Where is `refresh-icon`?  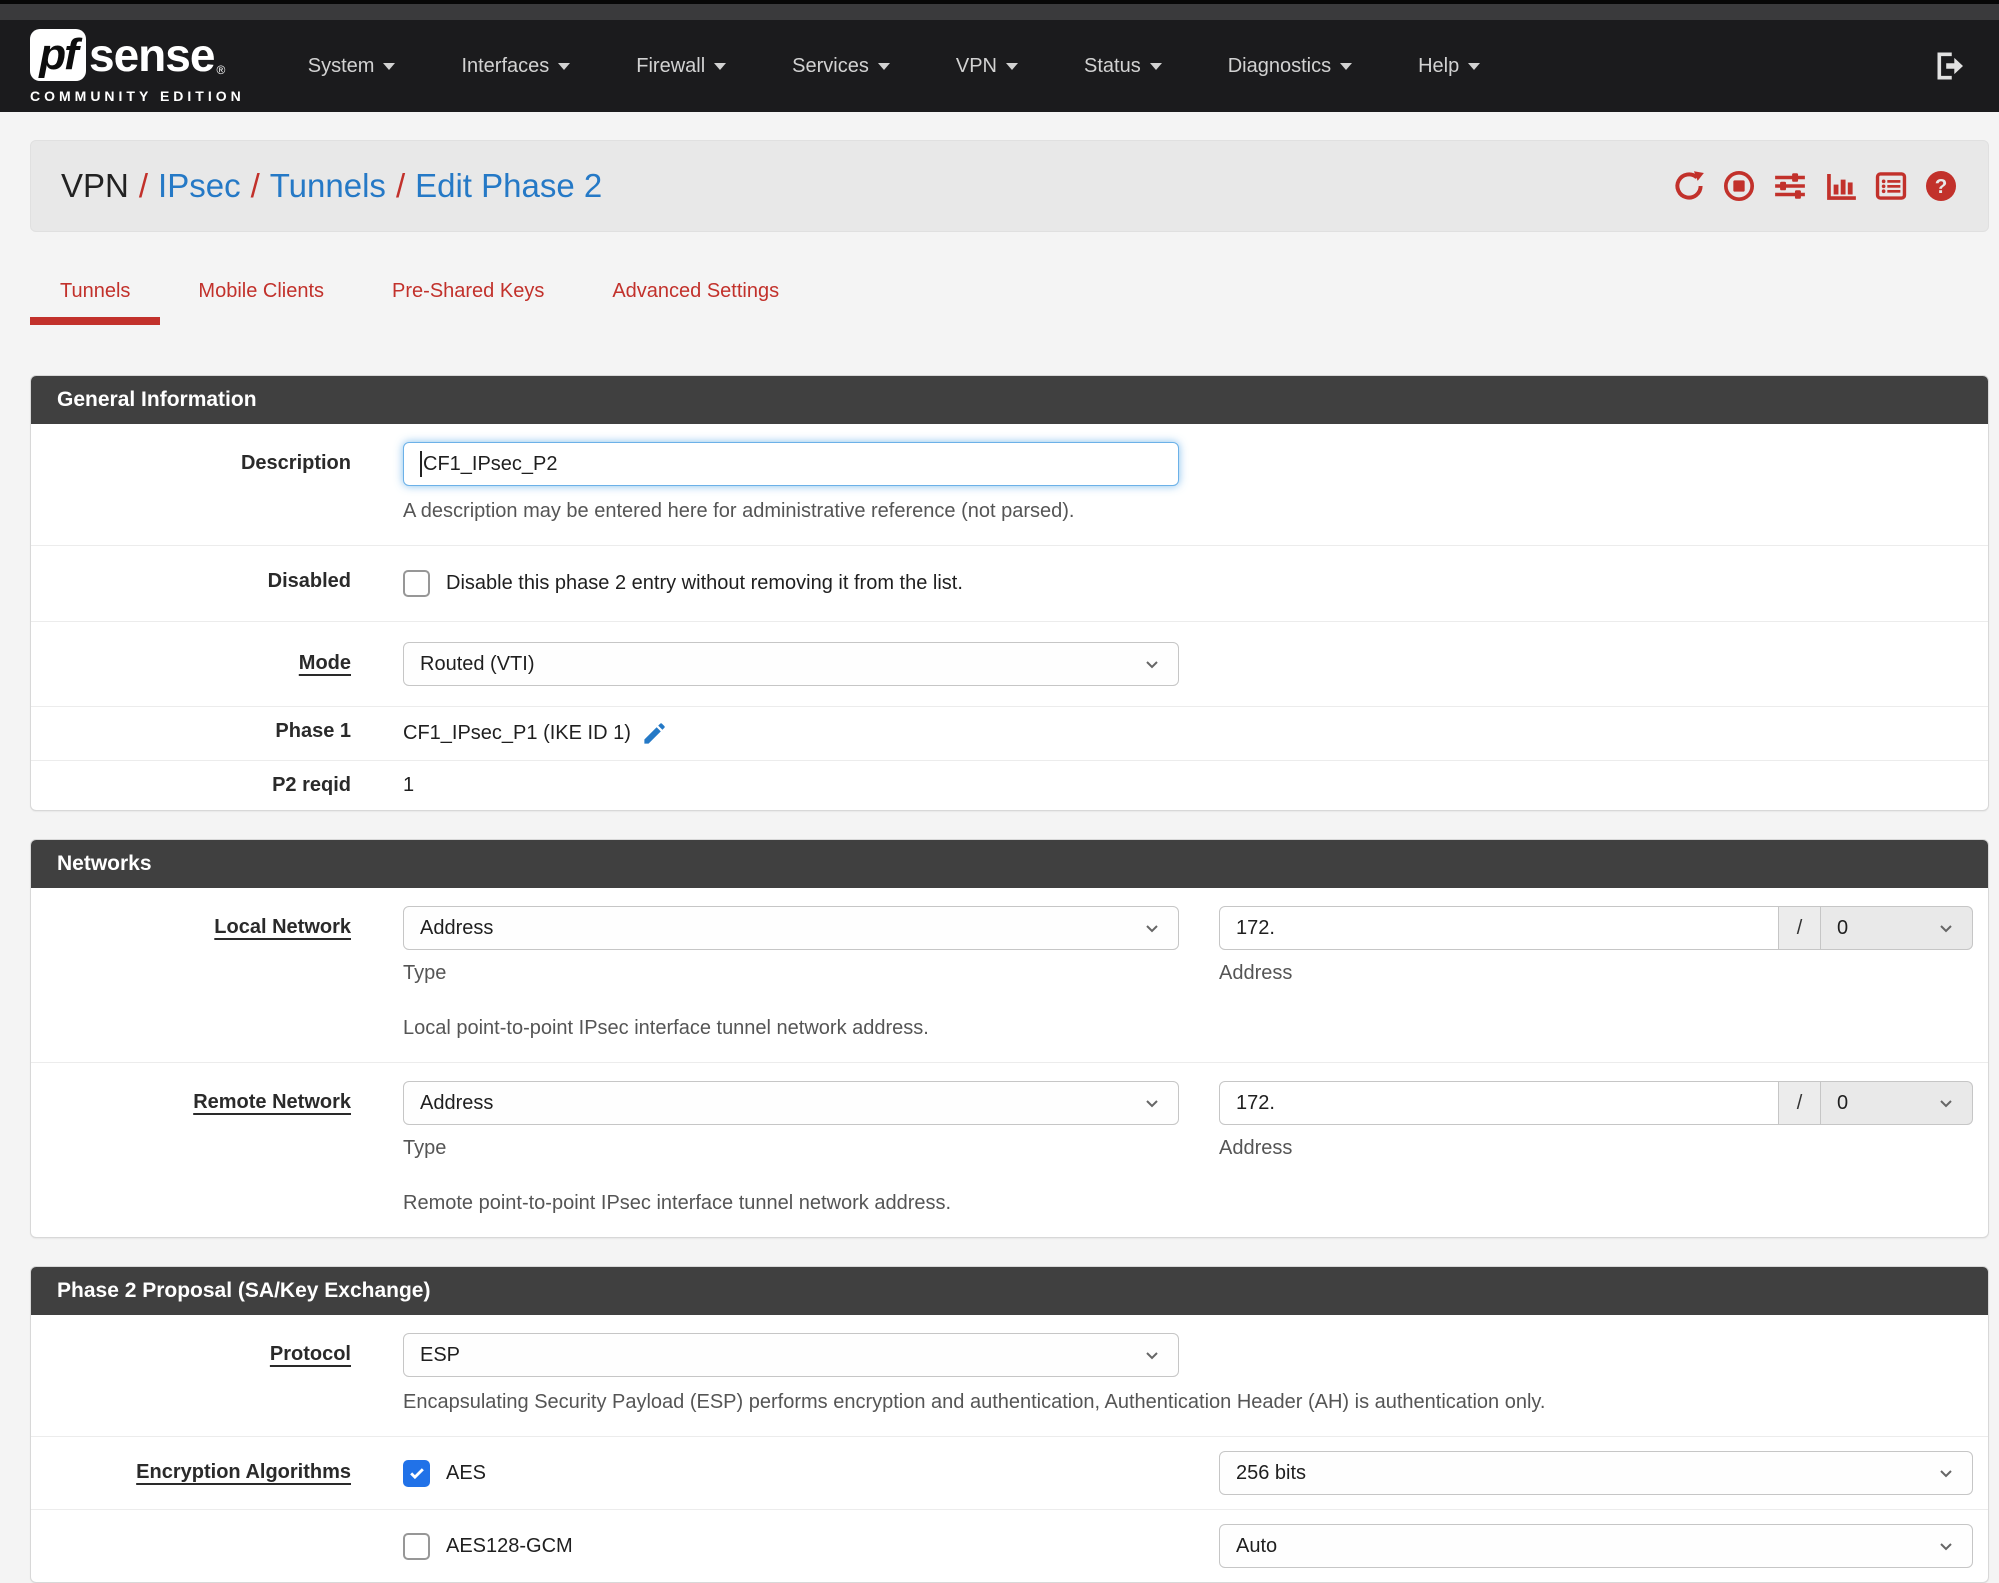 refresh-icon is located at coordinates (1689, 186).